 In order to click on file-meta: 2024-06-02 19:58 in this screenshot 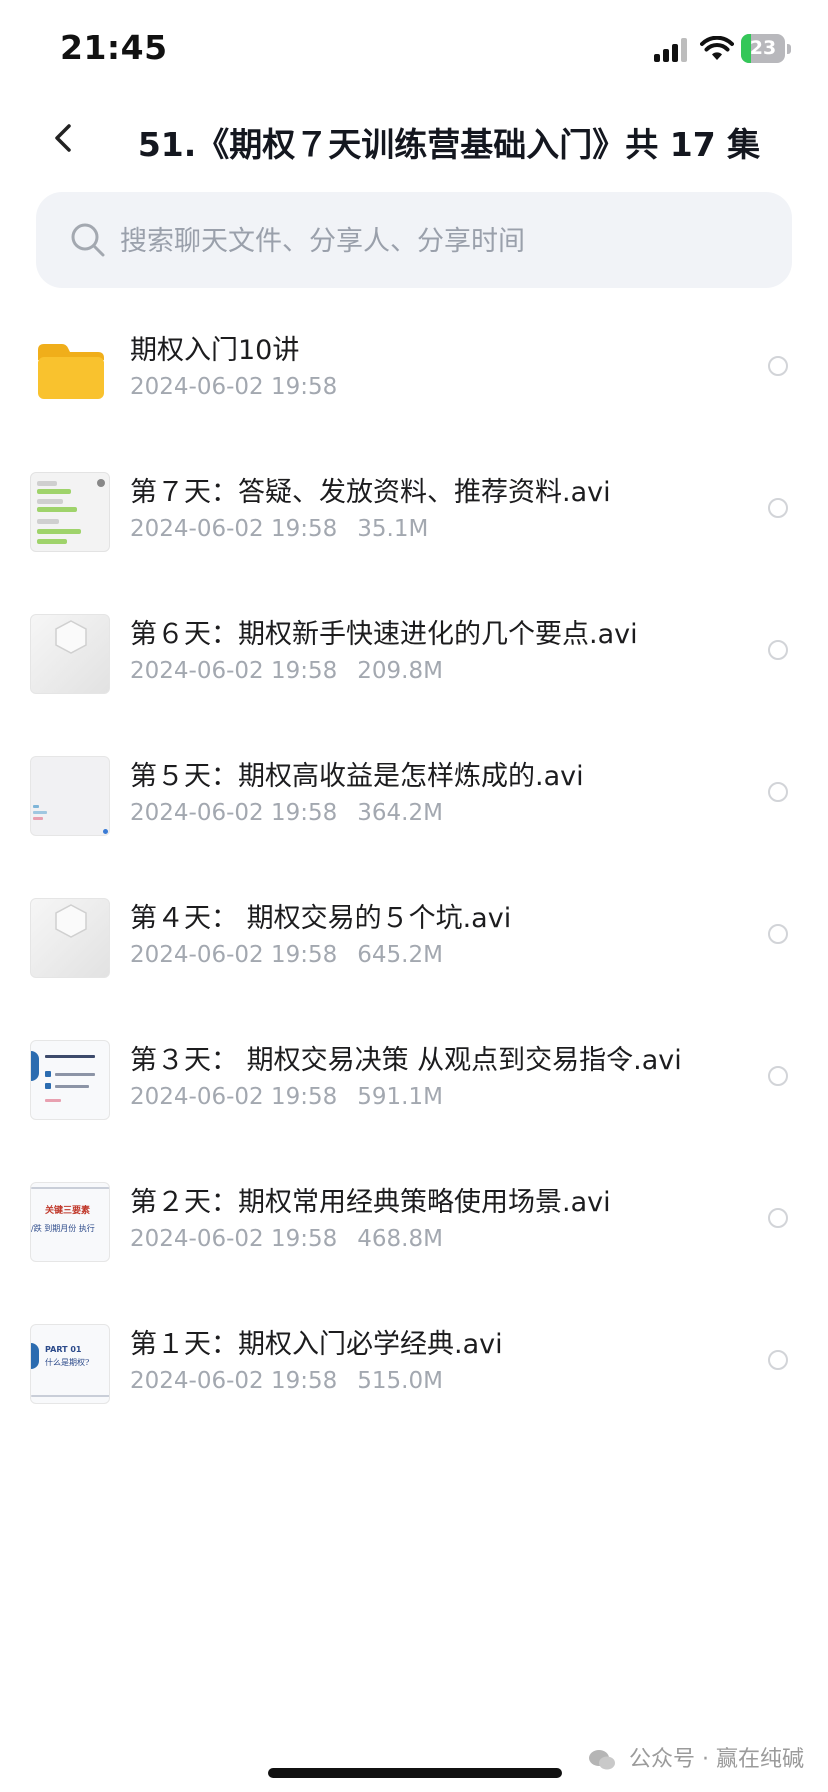, I will do `click(233, 387)`.